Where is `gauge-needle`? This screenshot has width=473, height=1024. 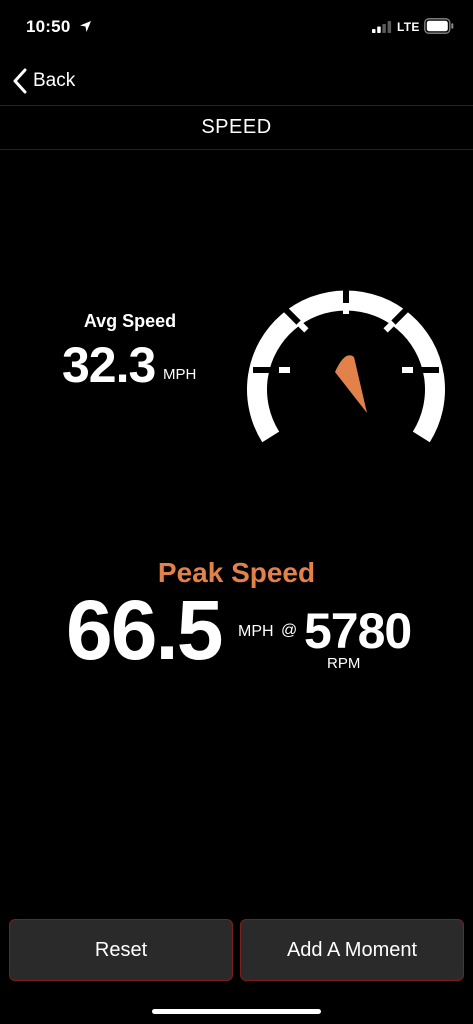 gauge-needle is located at coordinates (351, 384).